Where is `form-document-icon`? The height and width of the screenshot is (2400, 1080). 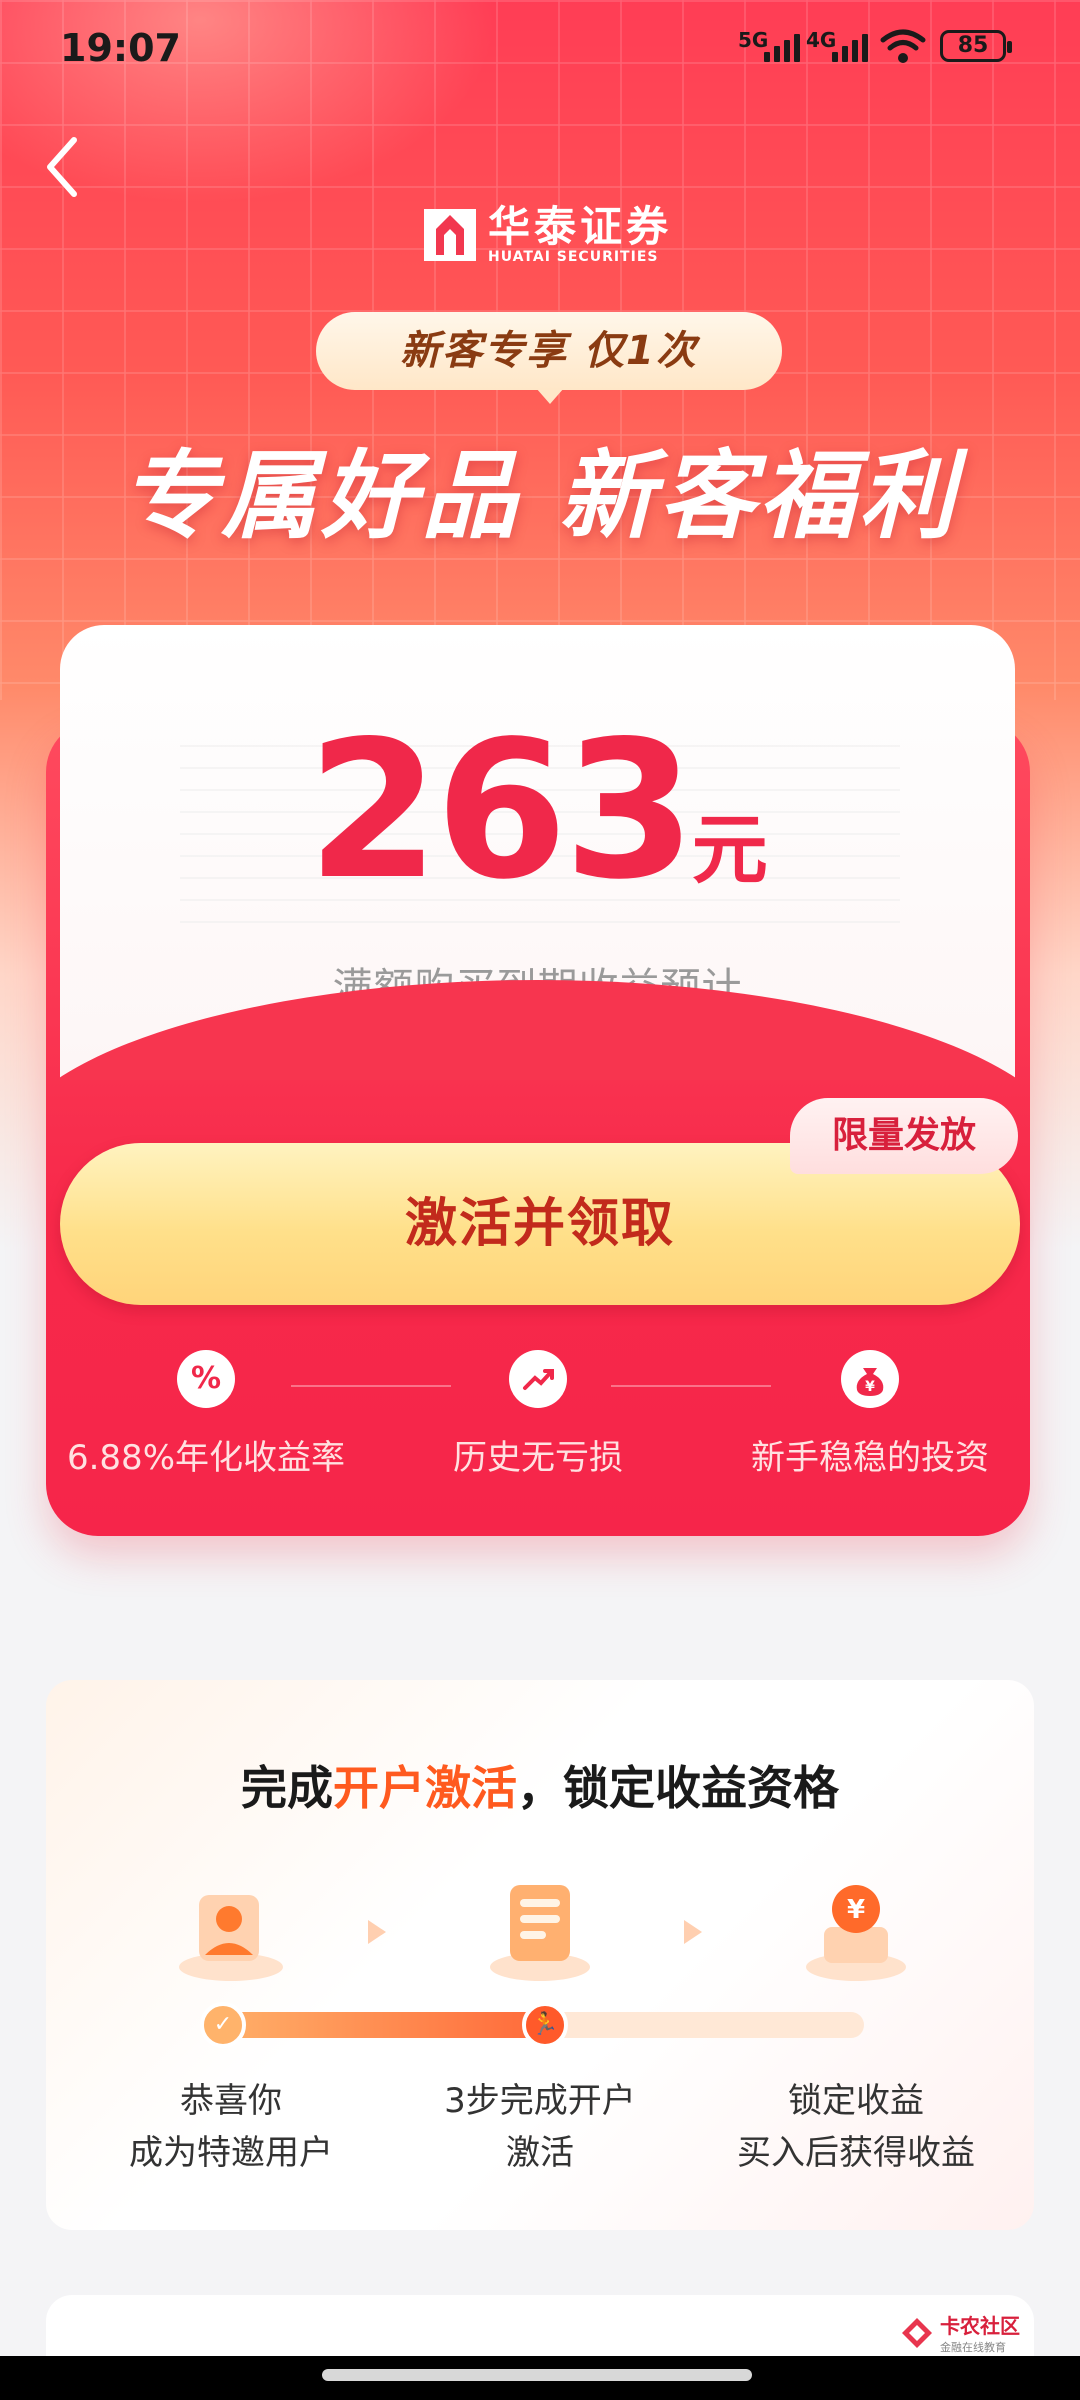 form-document-icon is located at coordinates (540, 1933).